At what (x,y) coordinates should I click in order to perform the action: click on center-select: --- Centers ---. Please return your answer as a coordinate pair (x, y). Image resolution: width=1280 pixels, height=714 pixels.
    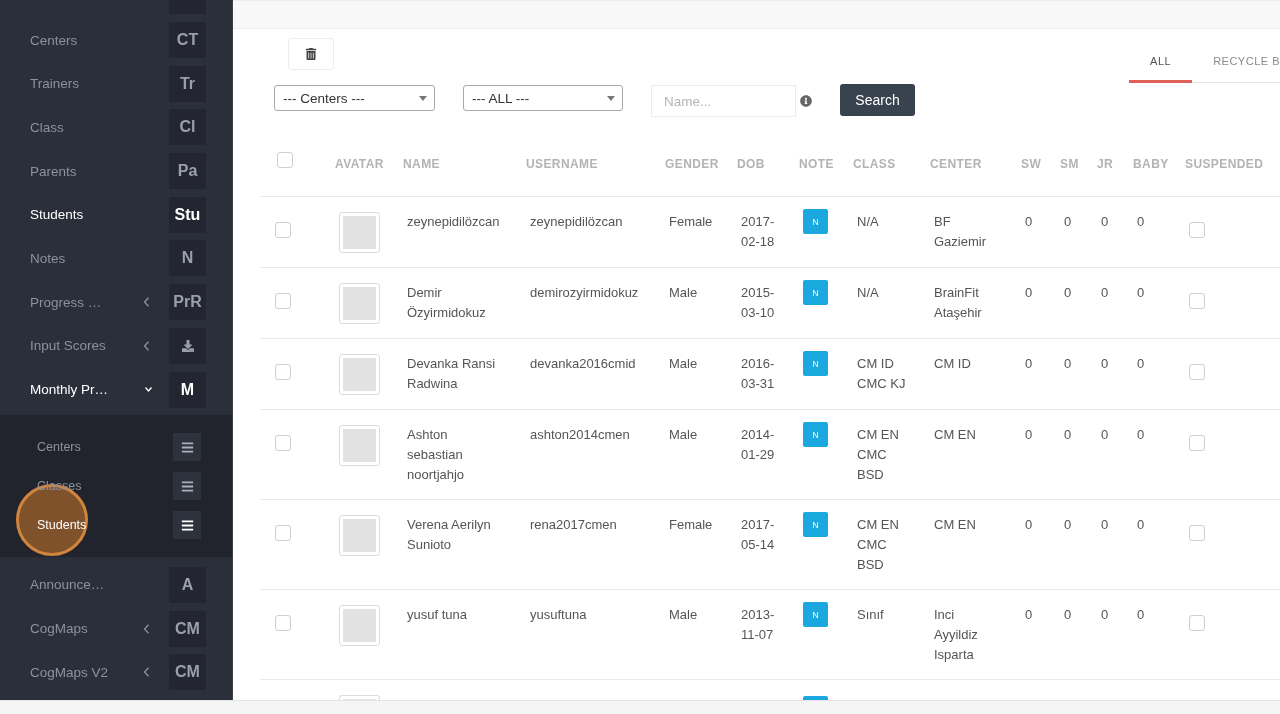
    Looking at the image, I should click on (354, 98).